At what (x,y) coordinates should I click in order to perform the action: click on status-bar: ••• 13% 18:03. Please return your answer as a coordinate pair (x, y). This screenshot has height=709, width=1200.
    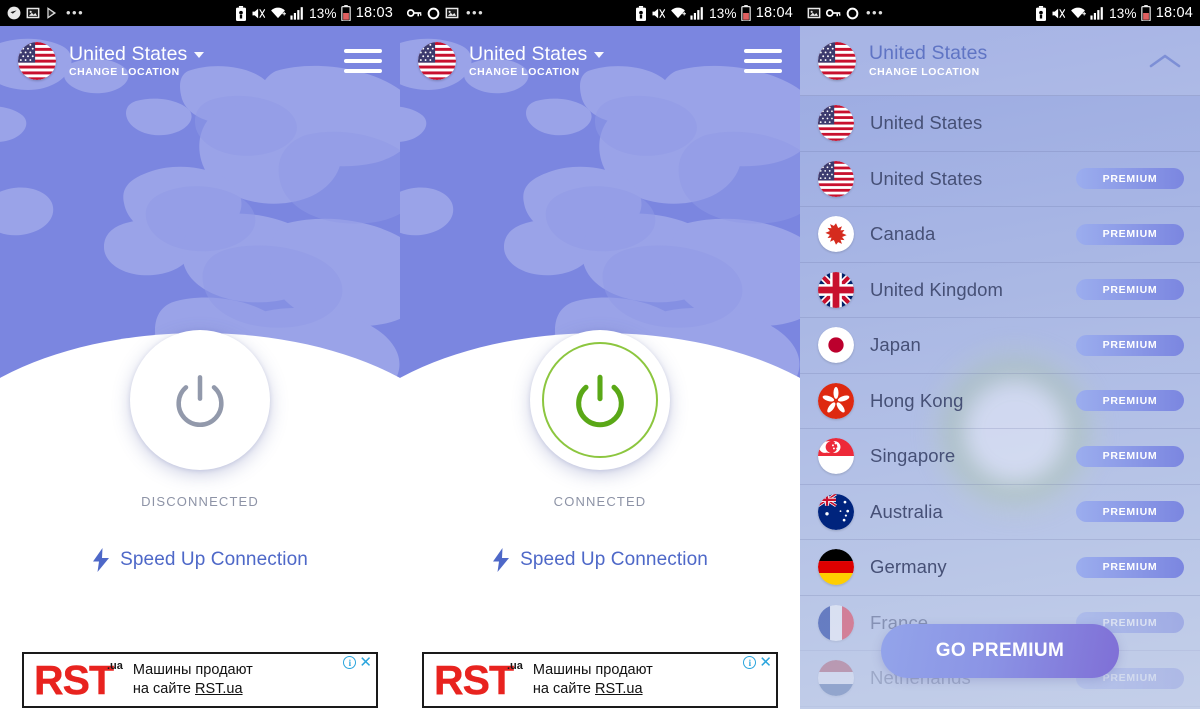
    Looking at the image, I should click on (200, 13).